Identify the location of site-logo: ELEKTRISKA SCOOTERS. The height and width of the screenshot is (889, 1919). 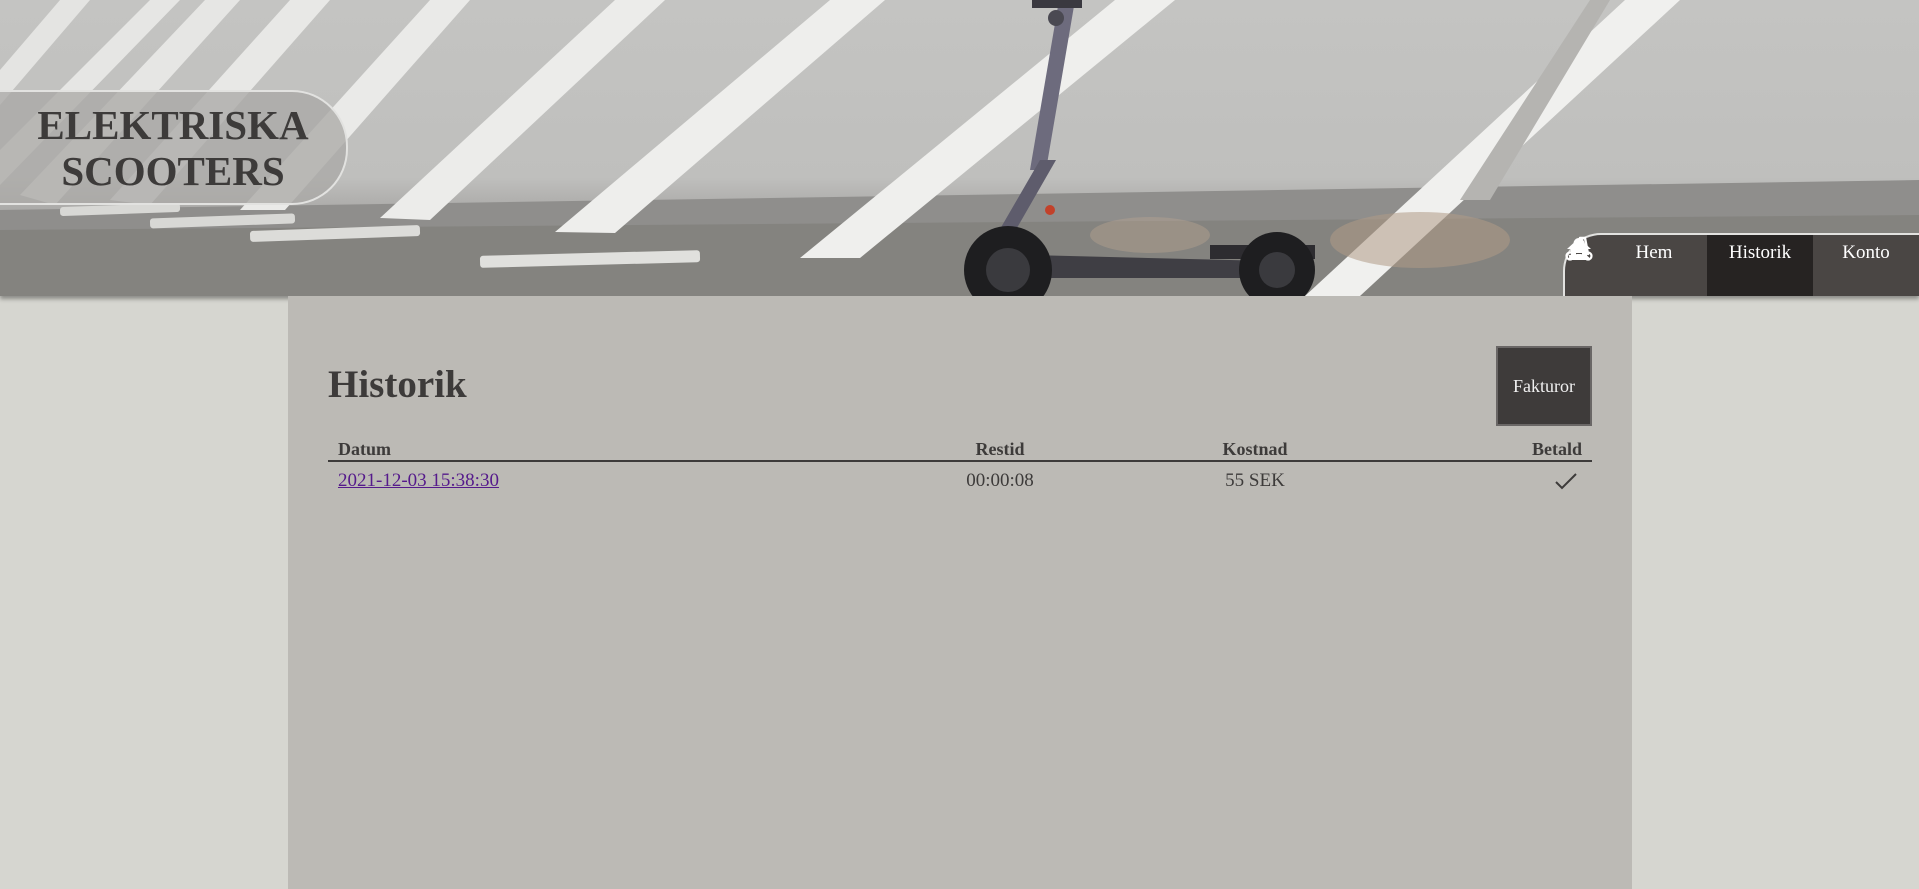
(174, 147).